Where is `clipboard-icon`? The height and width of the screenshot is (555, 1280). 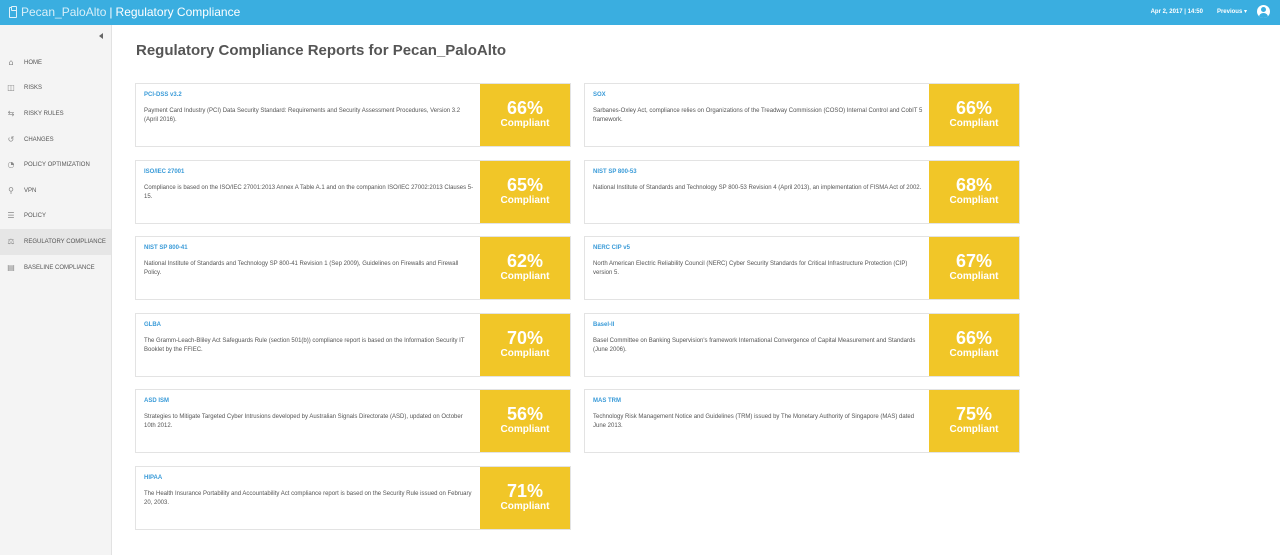
clipboard-icon is located at coordinates (13, 12).